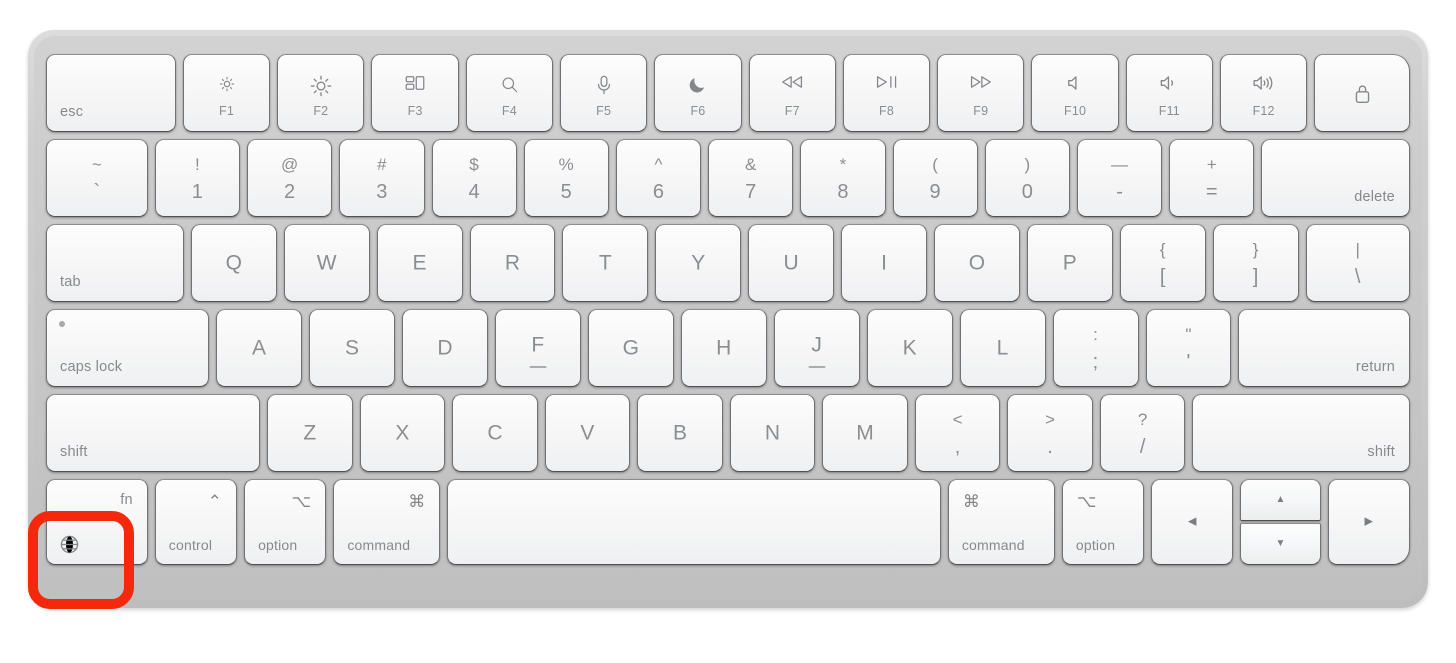  Describe the element at coordinates (415, 93) in the screenshot. I see `key-f3: F3` at that location.